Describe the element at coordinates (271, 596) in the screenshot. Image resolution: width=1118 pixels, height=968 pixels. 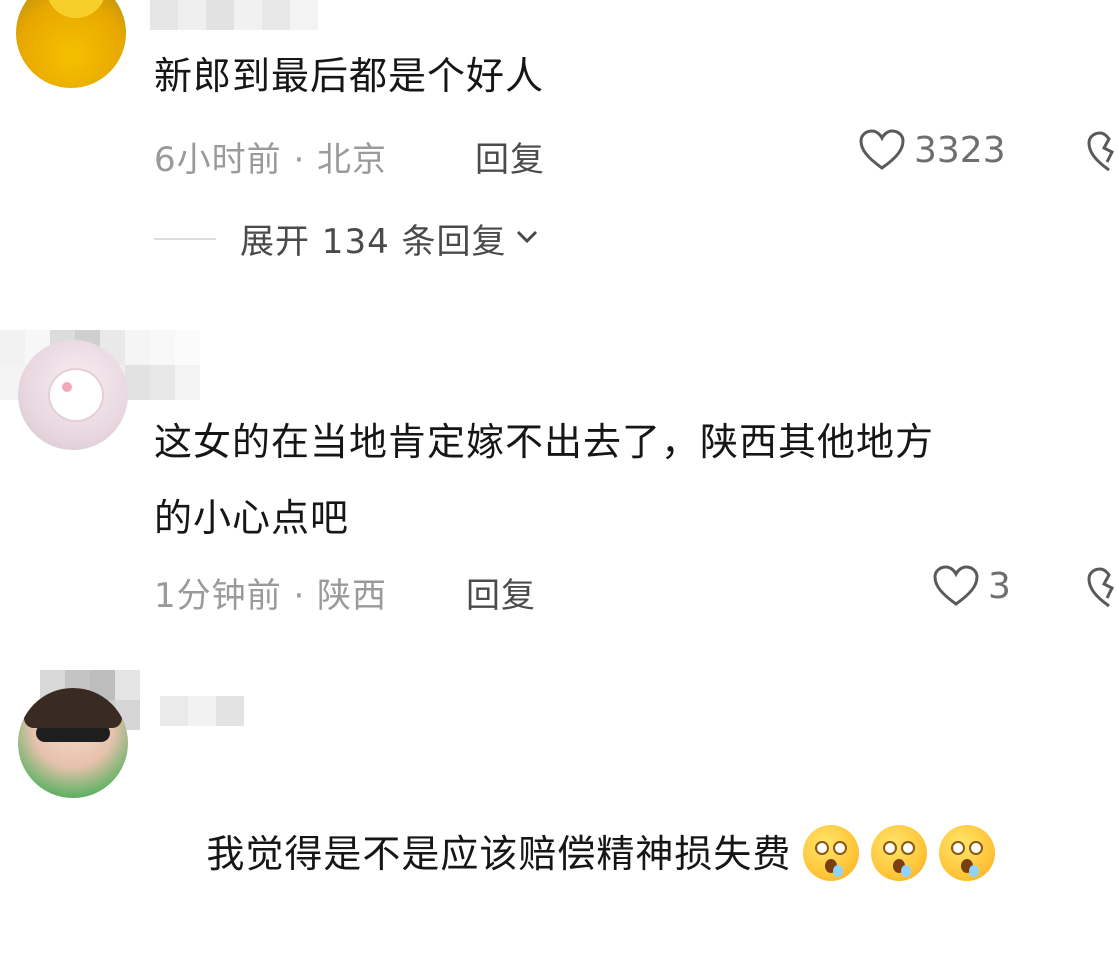
I see `comment-meta: 1分钟前 · 陕西` at that location.